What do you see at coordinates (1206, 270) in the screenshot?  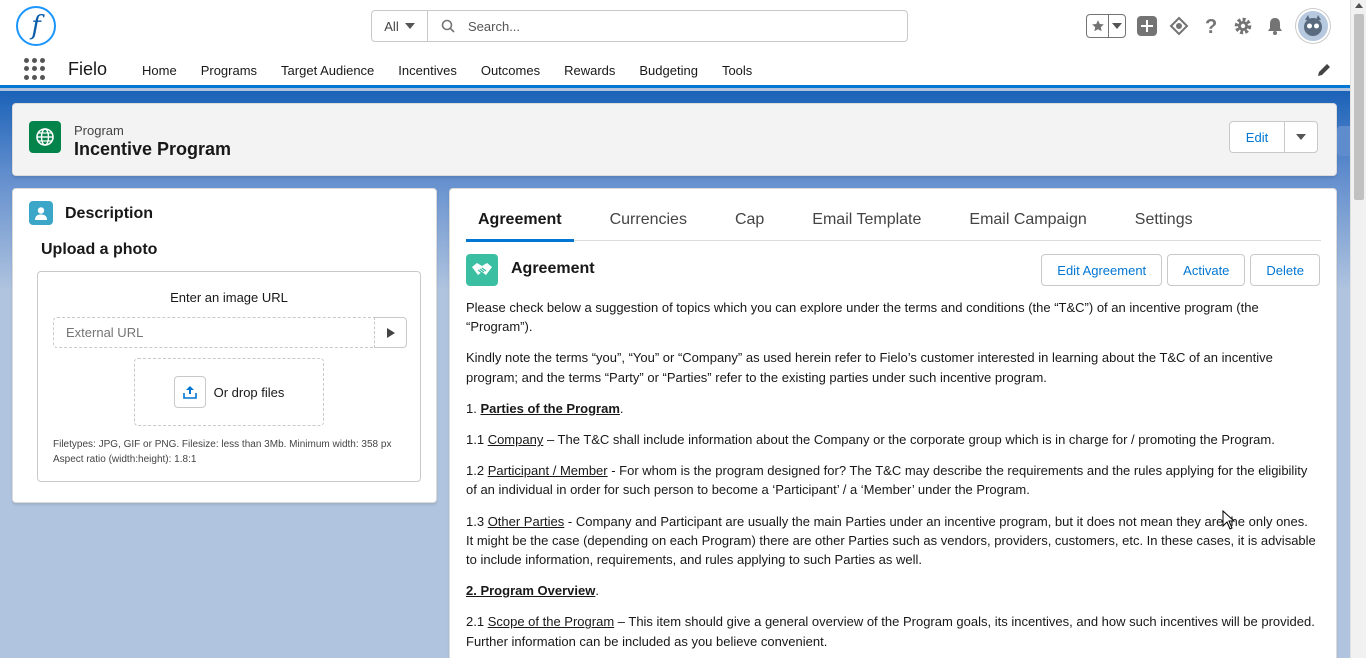 I see `activate-button: Activate` at bounding box center [1206, 270].